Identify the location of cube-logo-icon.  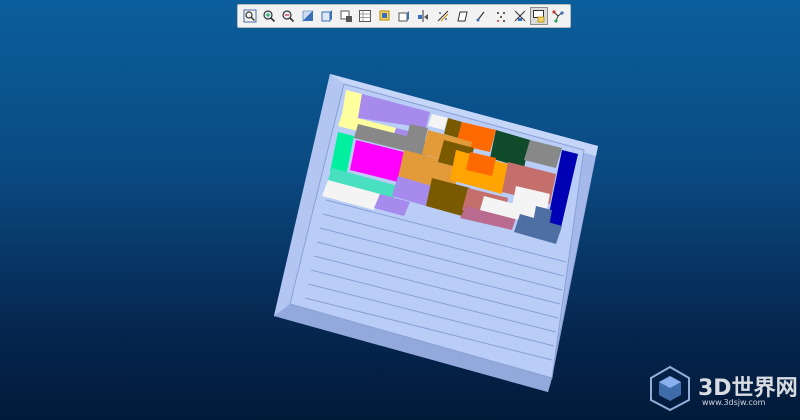
(670, 388).